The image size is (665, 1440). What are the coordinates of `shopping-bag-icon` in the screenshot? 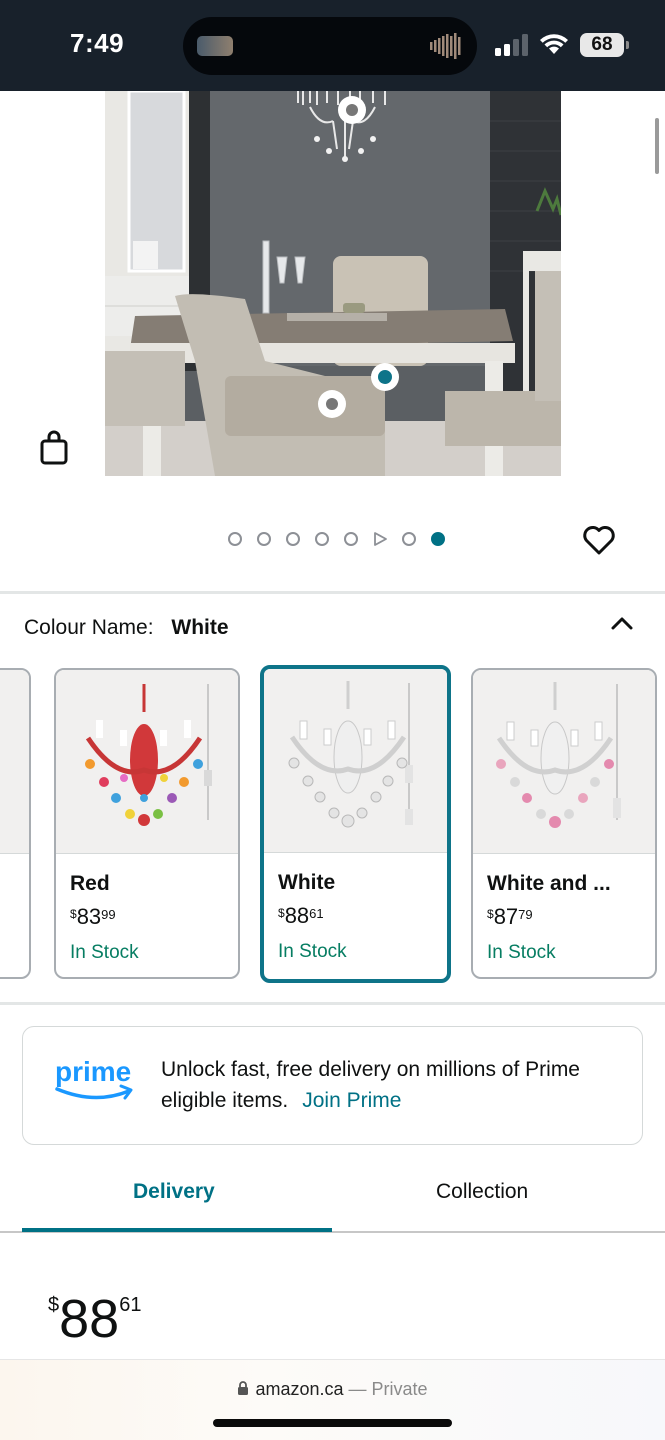 It's located at (54, 448).